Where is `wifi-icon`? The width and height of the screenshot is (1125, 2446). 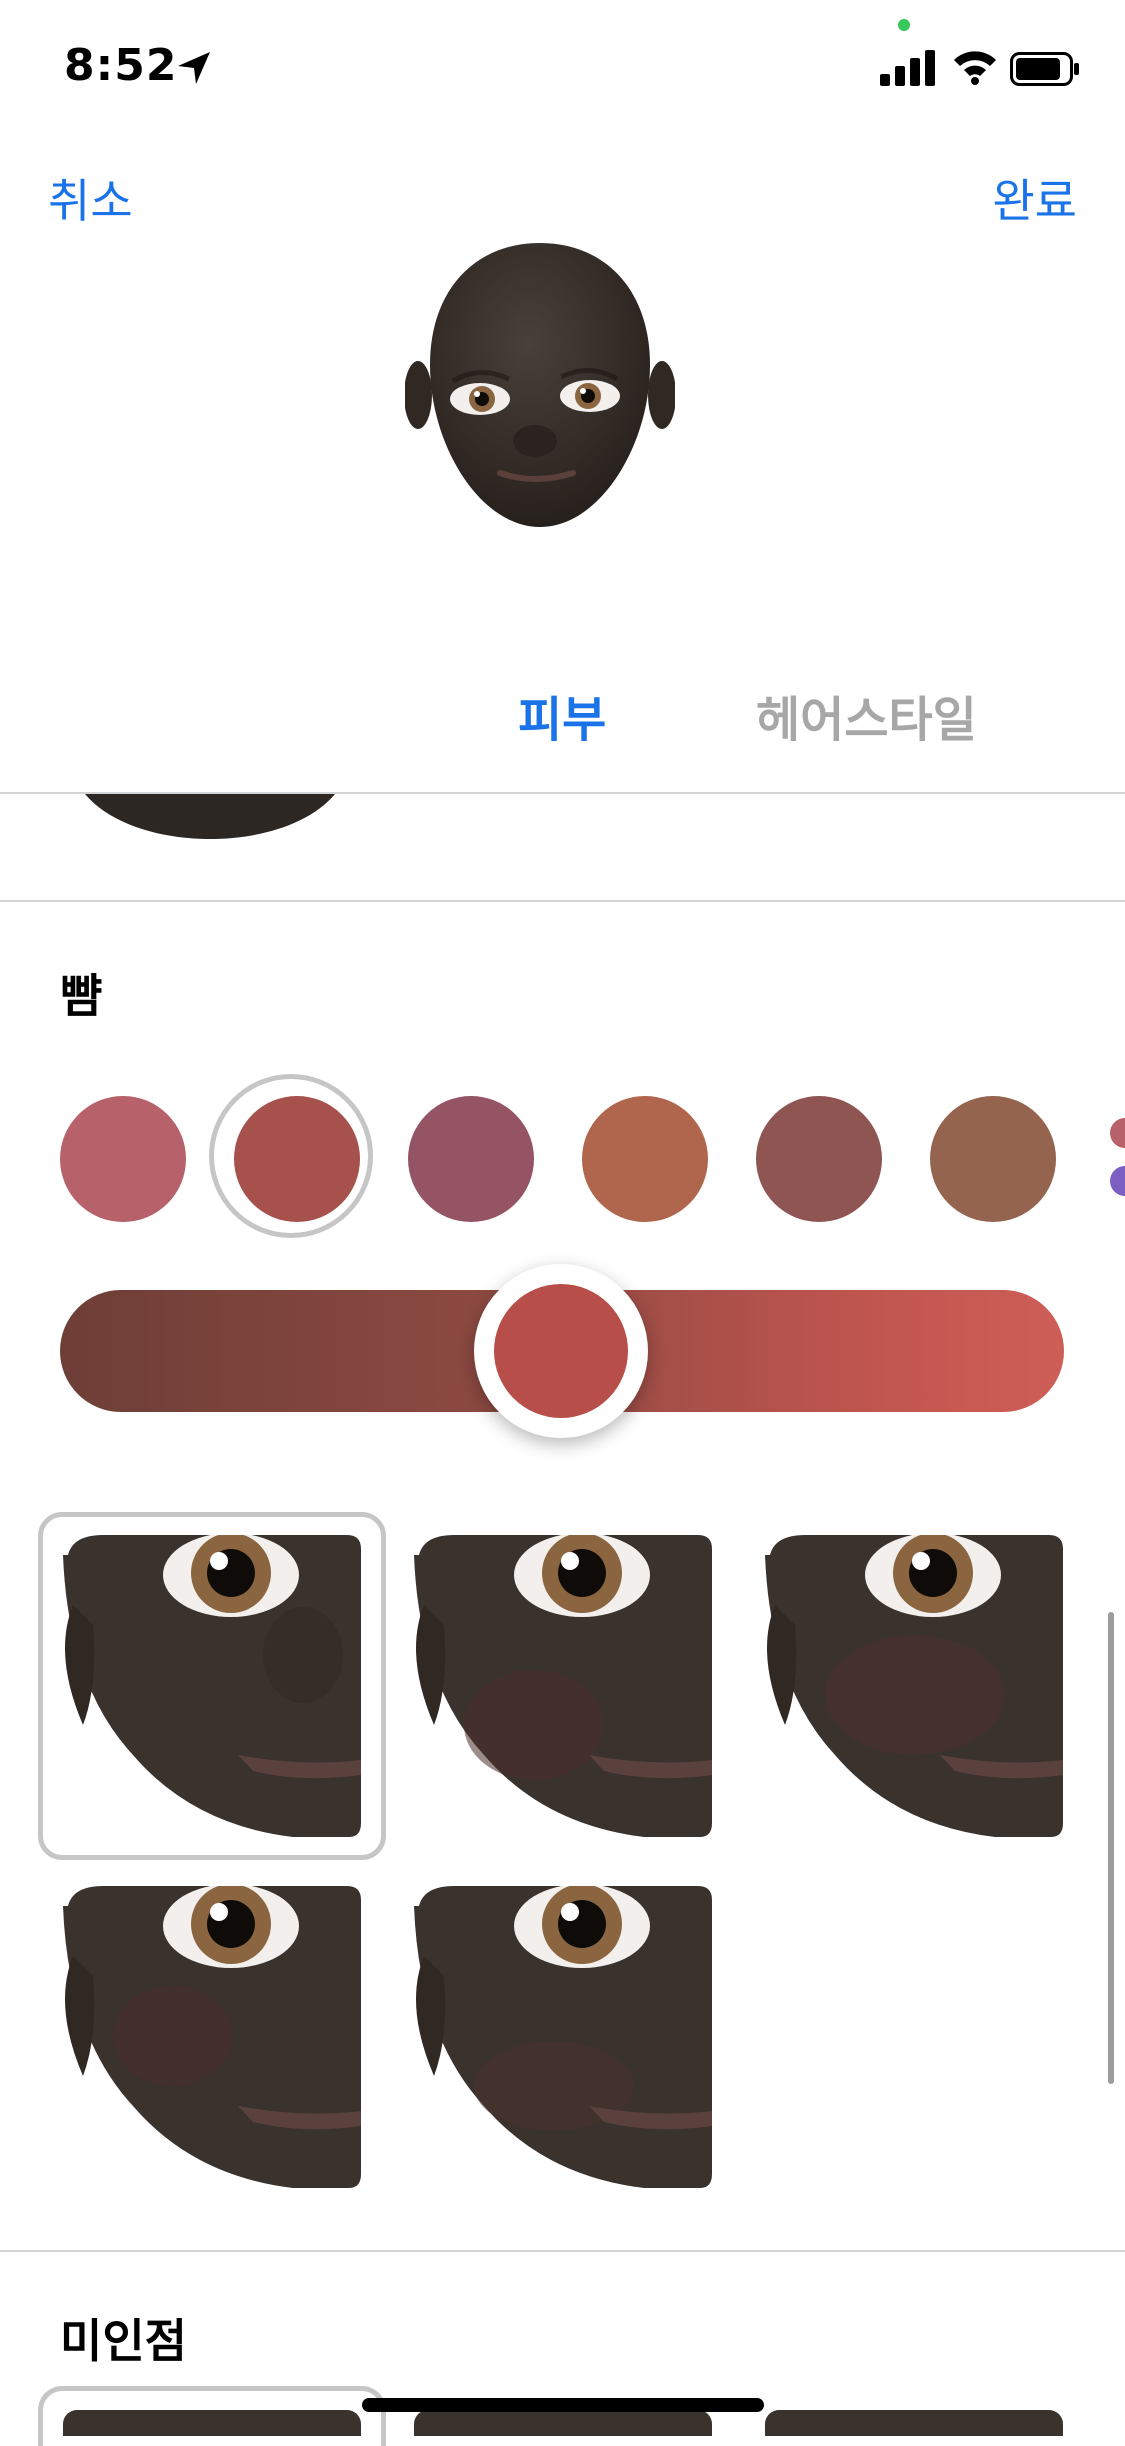 wifi-icon is located at coordinates (975, 68).